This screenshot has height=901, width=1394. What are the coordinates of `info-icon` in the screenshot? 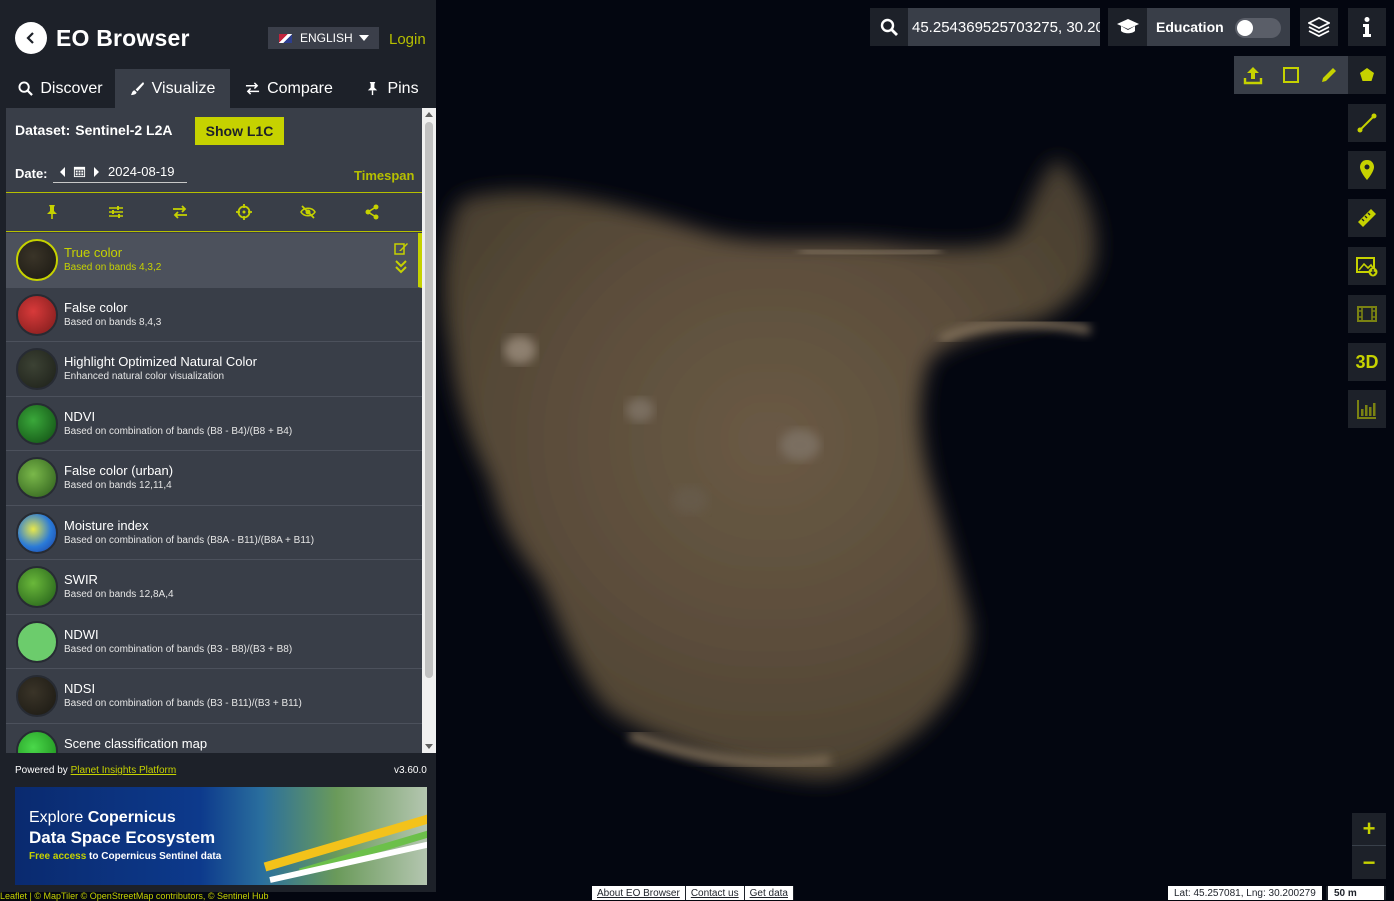 It's located at (1367, 27).